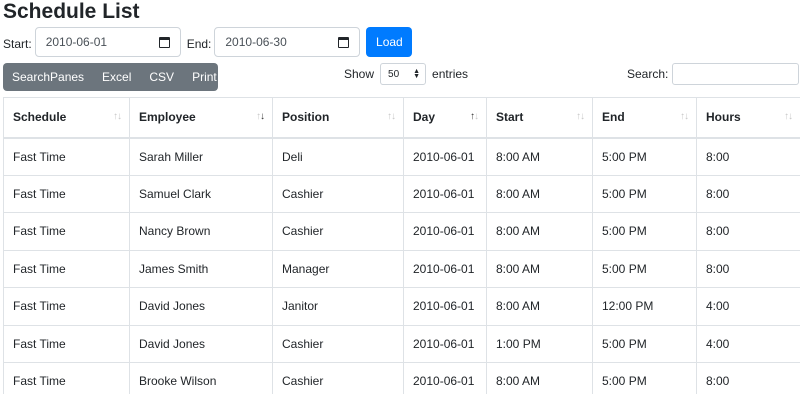  Describe the element at coordinates (417, 74) in the screenshot. I see `select-arrows-icon: ▲ ▼` at that location.